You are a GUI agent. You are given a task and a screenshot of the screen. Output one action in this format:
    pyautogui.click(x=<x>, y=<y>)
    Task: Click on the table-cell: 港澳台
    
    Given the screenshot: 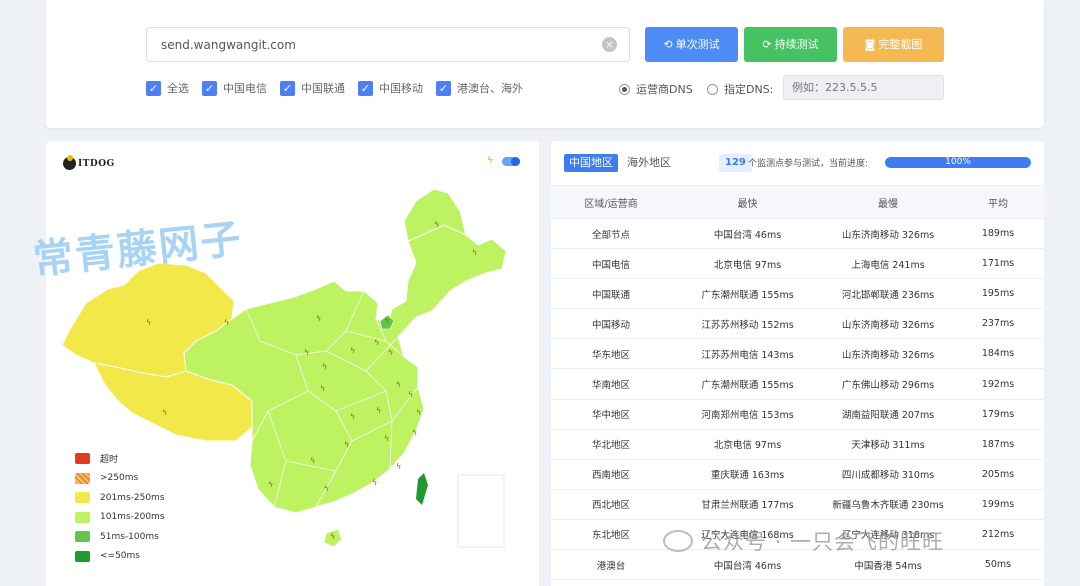 What is the action you would take?
    pyautogui.click(x=611, y=565)
    